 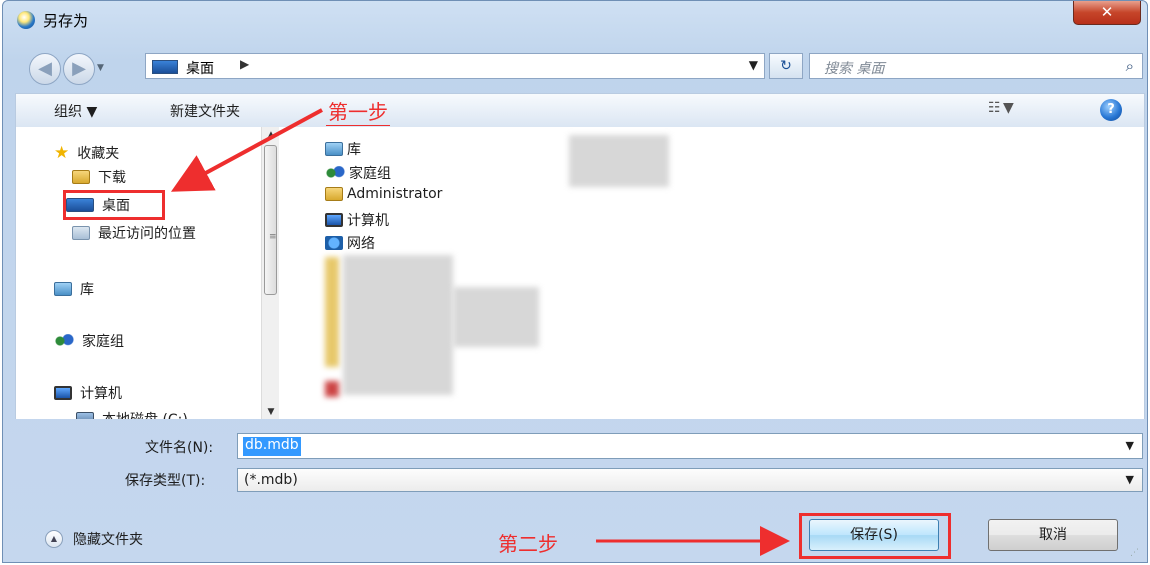 What do you see at coordinates (786, 66) in the screenshot?
I see `refresh-button: ↻` at bounding box center [786, 66].